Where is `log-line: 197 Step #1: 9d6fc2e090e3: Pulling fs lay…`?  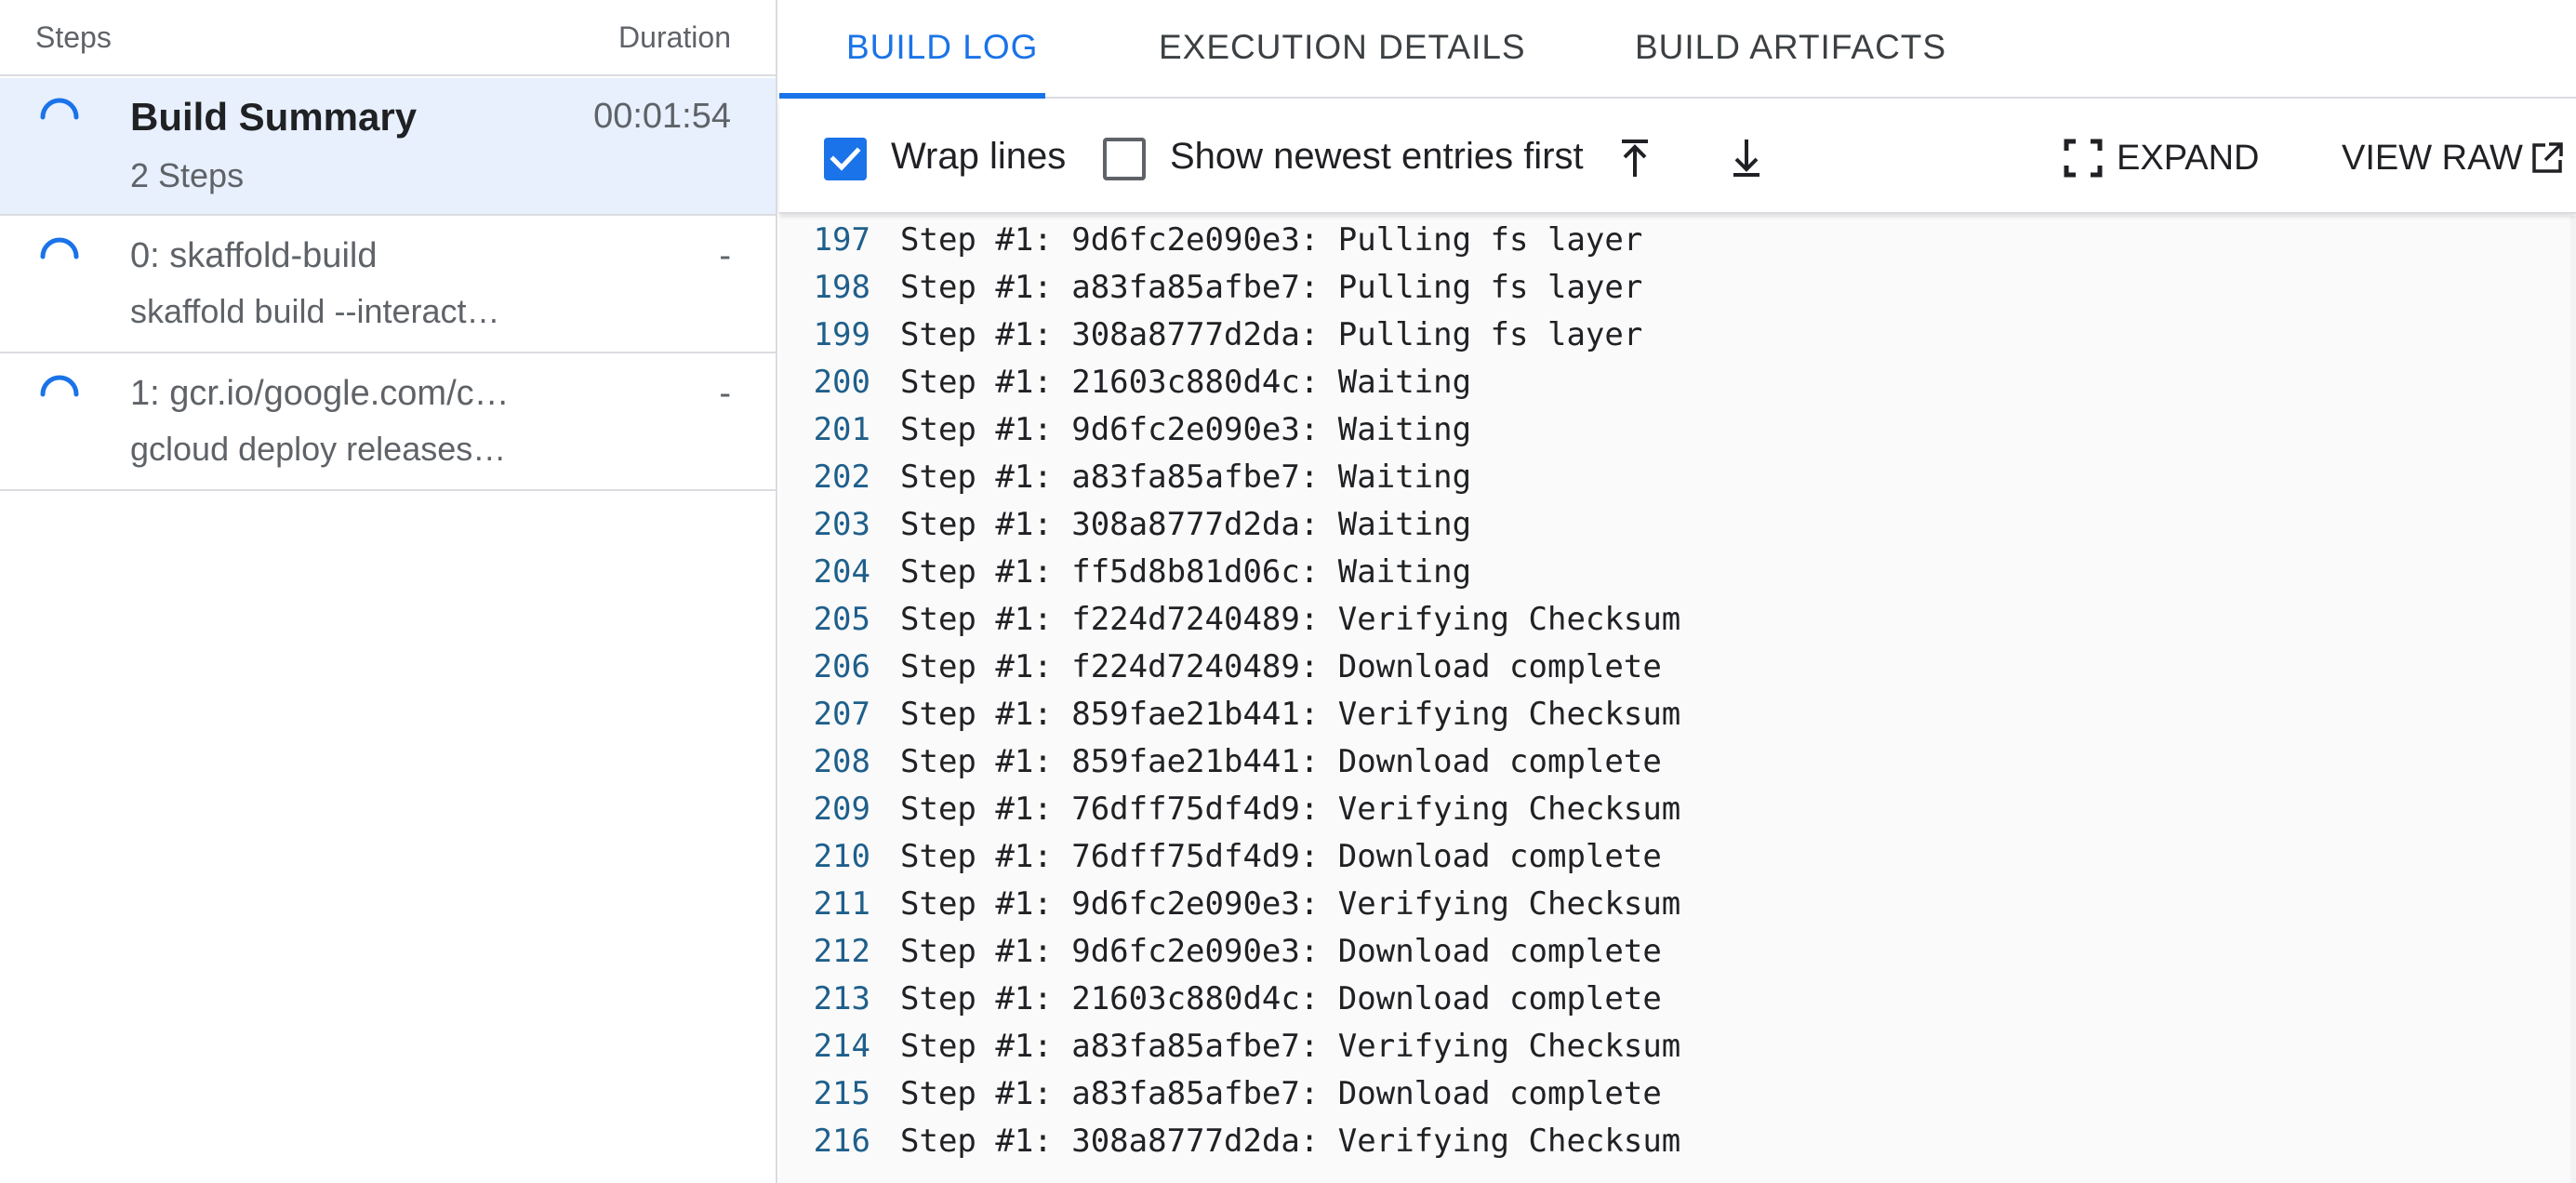 log-line: 197 Step #1: 9d6fc2e090e3: Pulling fs lay… is located at coordinates (1662, 245).